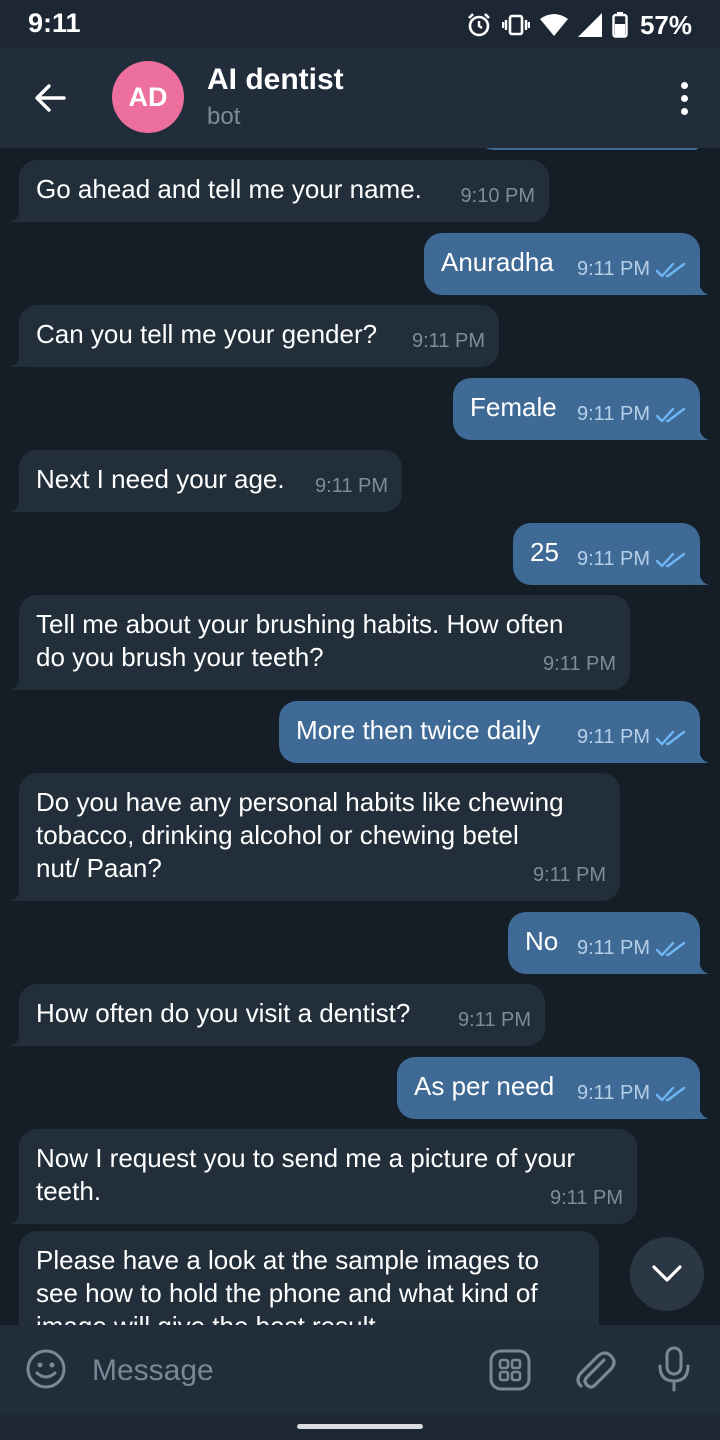 This screenshot has width=720, height=1440. I want to click on outgoing-message: As per need 9:11 PM, so click(553, 1088).